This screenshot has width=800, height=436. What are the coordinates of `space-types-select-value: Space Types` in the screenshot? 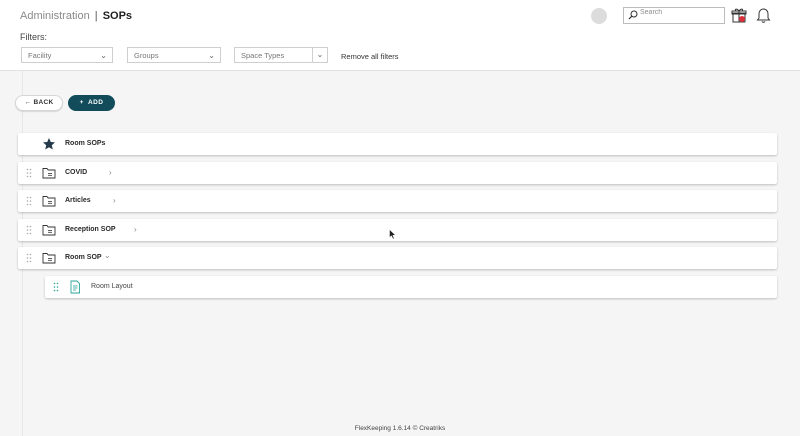 It's located at (263, 55).